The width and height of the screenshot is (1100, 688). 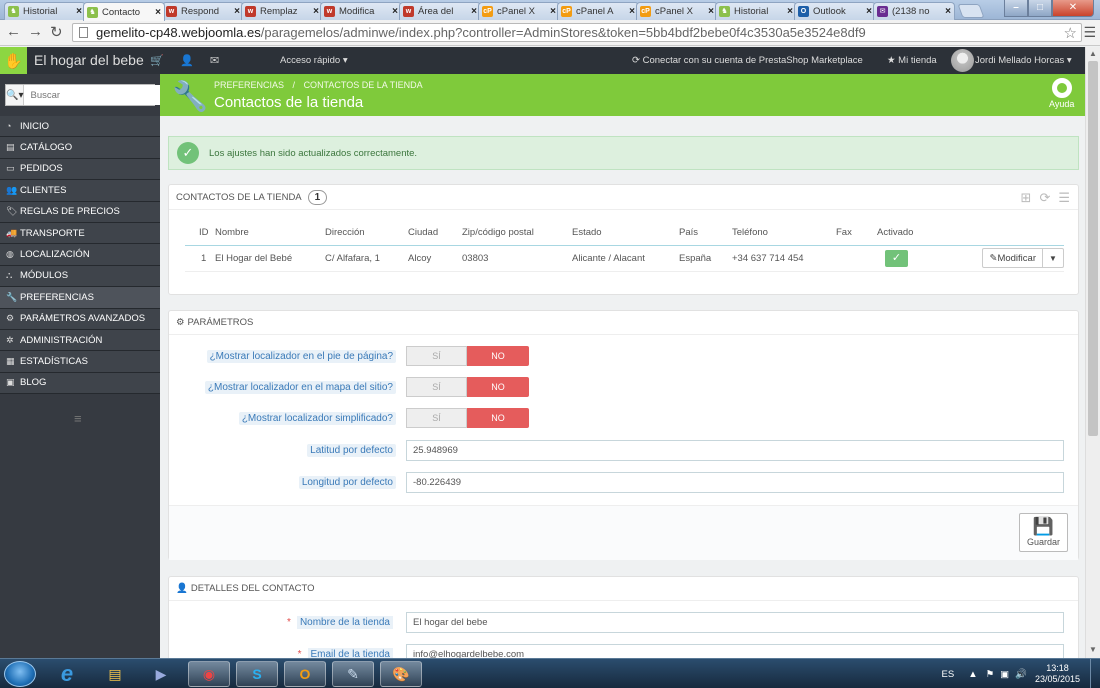 I want to click on collapse-menu-icon: ≡, so click(x=78, y=418).